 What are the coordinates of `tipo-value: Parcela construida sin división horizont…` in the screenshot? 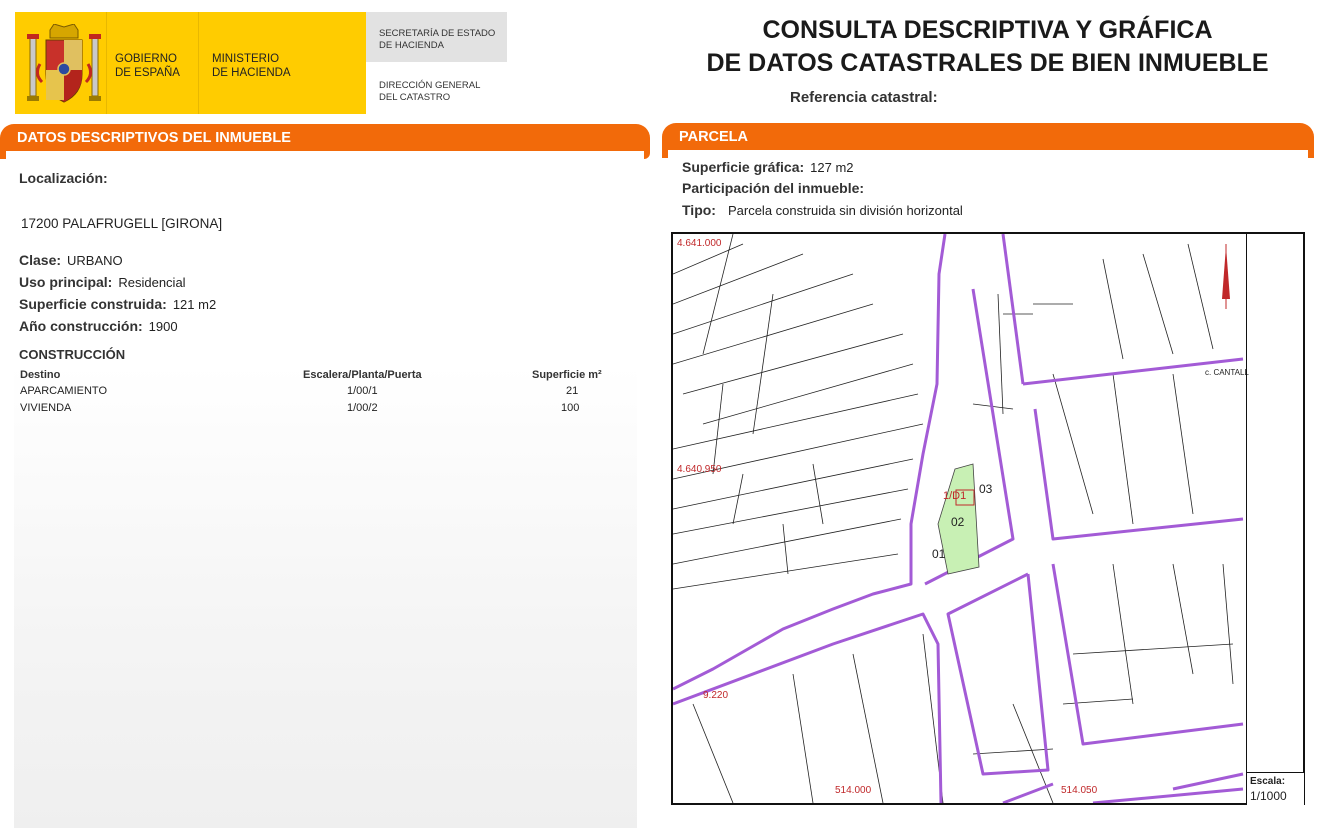 It's located at (845, 210).